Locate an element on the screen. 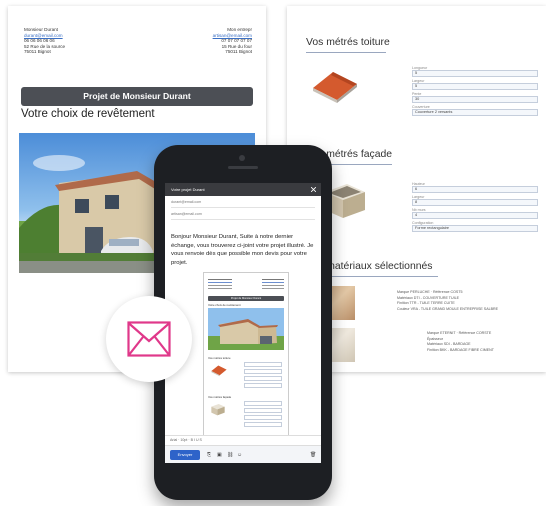 This screenshot has height=506, width=546. trash-icon: 🗑 is located at coordinates (313, 455).